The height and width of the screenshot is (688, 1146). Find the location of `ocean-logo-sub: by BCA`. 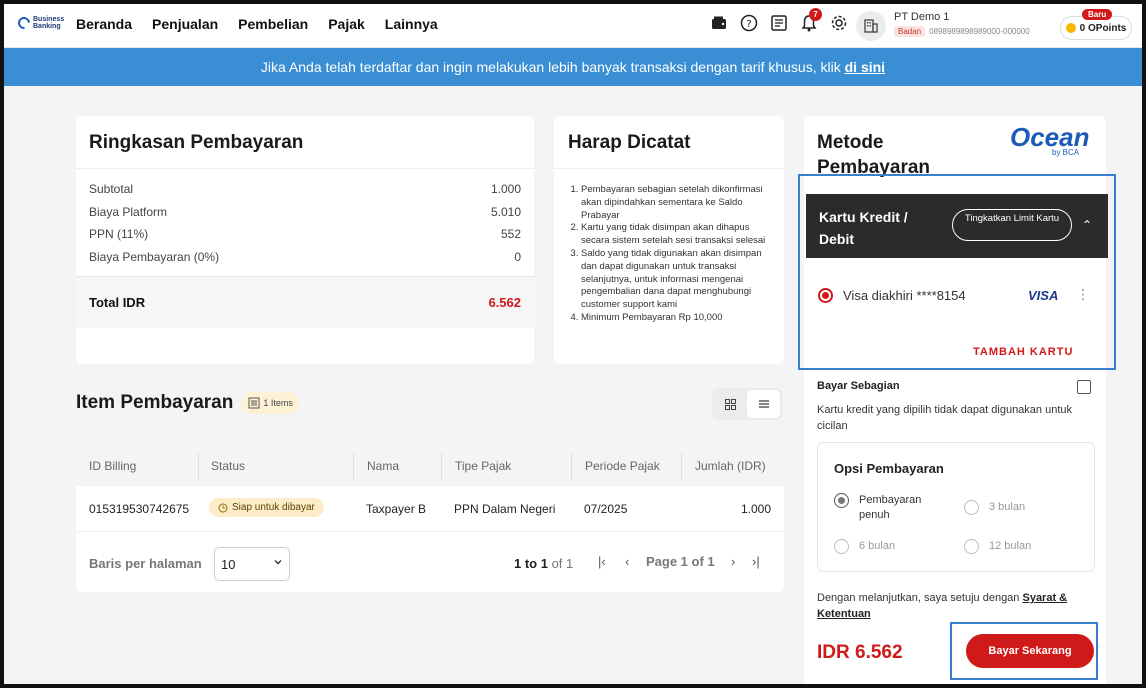

ocean-logo-sub: by BCA is located at coordinates (1066, 152).